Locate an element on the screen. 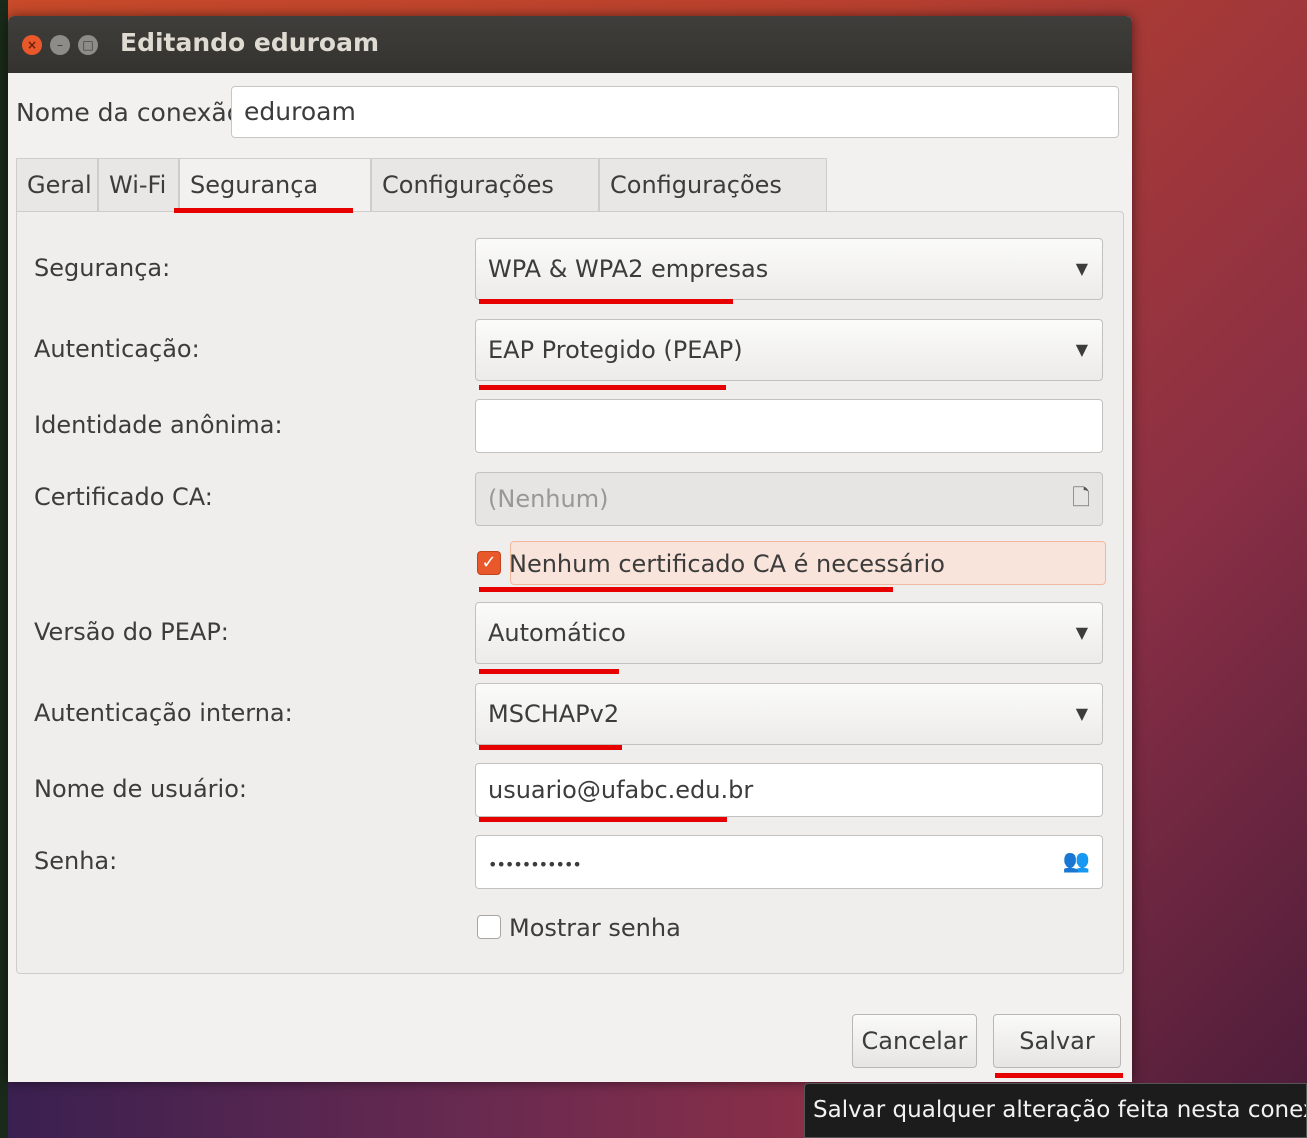 This screenshot has height=1138, width=1307. authentication-value: EAP Protegido (PEAP) is located at coordinates (615, 350).